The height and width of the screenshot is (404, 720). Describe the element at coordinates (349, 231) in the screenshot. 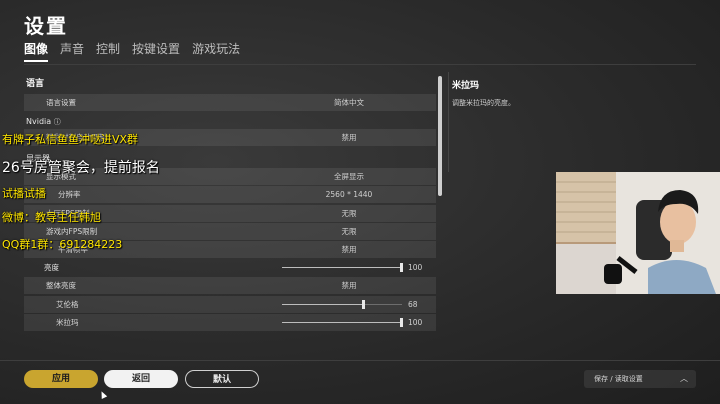

I see `ingame-fps-value: 无限` at that location.